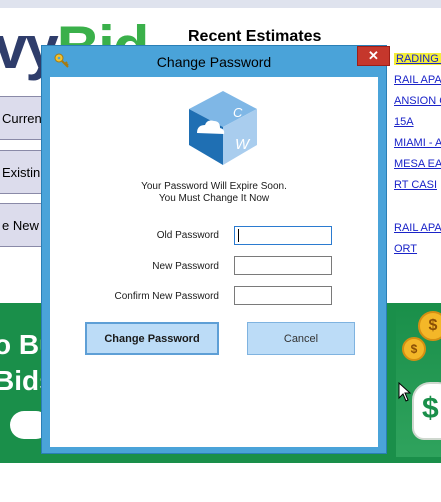 Image resolution: width=441 pixels, height=502 pixels. What do you see at coordinates (405, 249) in the screenshot?
I see `estimate-link: ORT` at bounding box center [405, 249].